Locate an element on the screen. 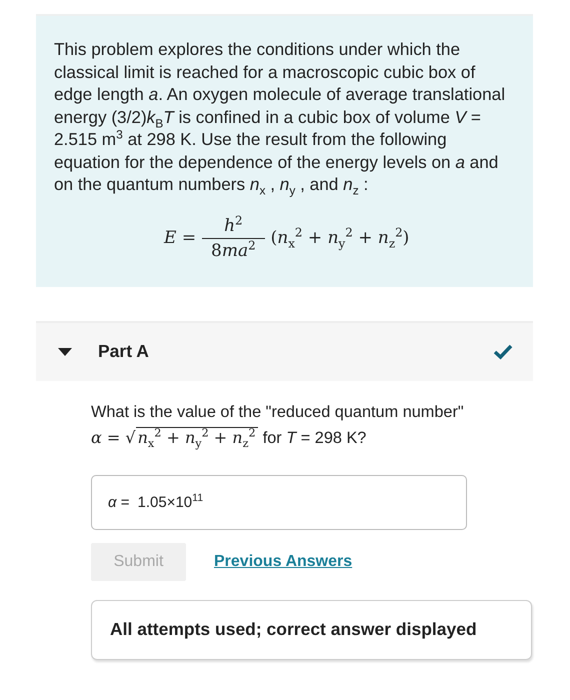 The width and height of the screenshot is (570, 700). part-title: Part A is located at coordinates (124, 351).